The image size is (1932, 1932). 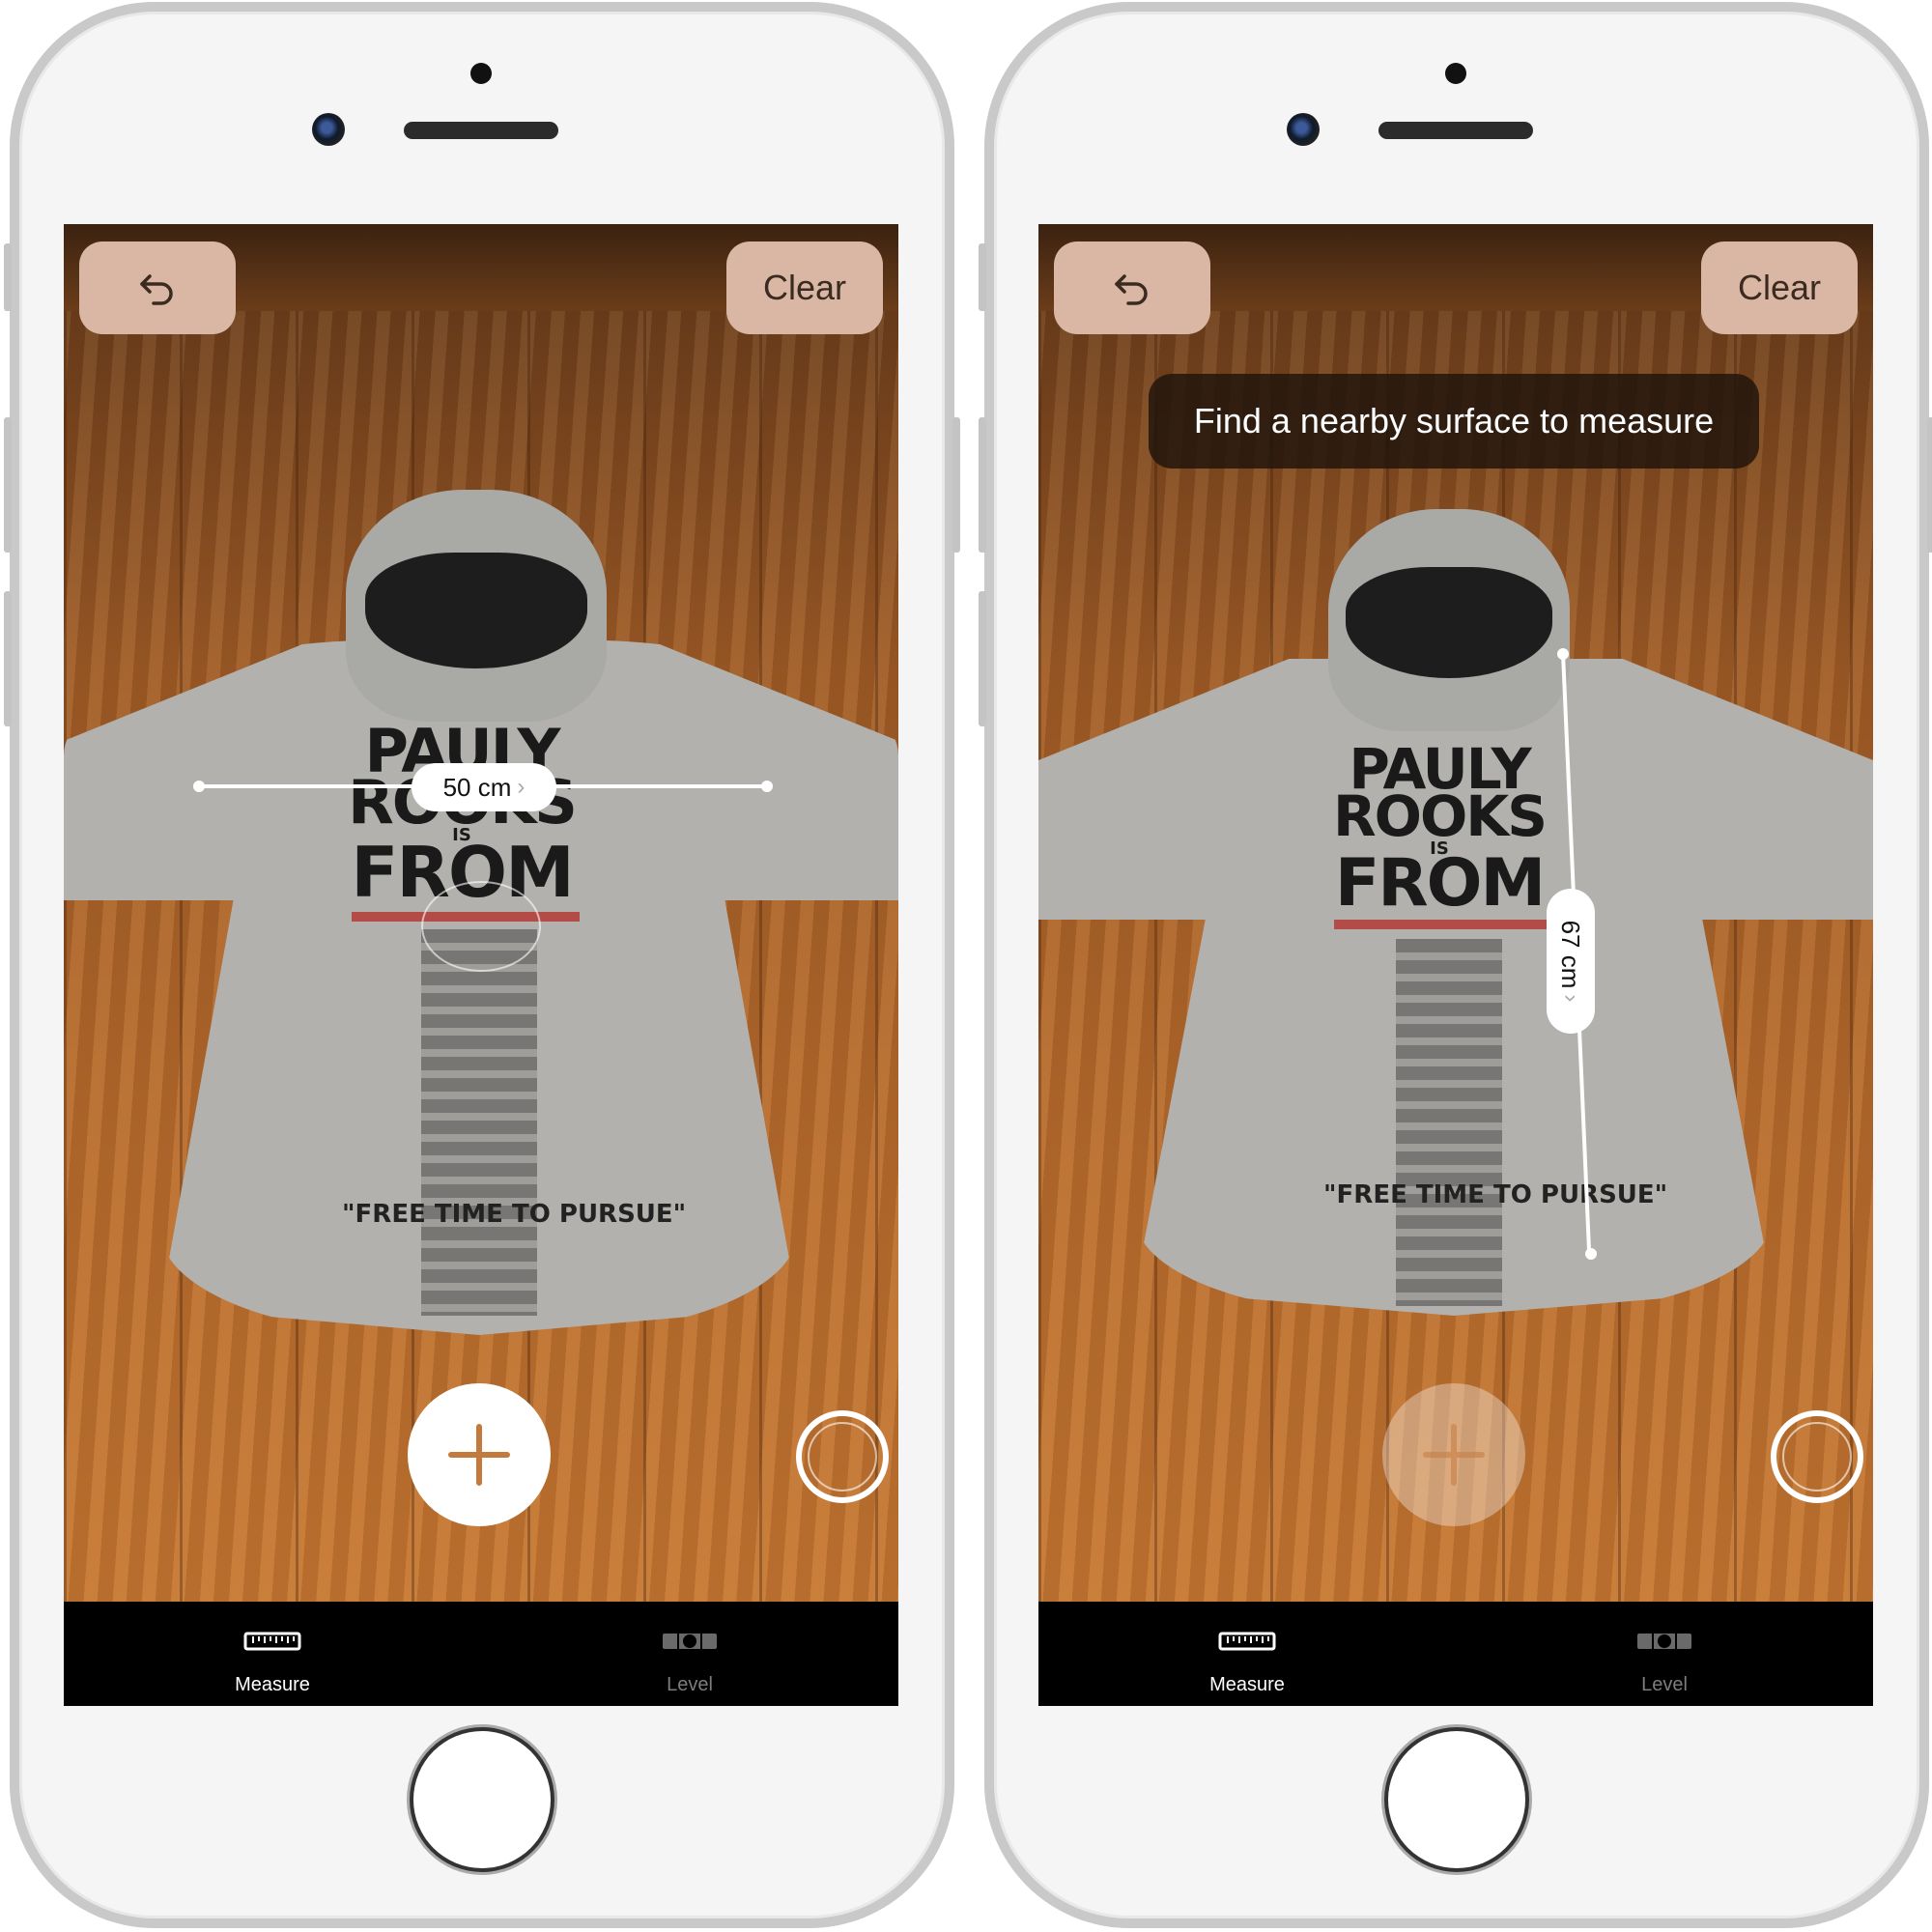 I want to click on measurement-value: 67 cm, so click(x=1571, y=954).